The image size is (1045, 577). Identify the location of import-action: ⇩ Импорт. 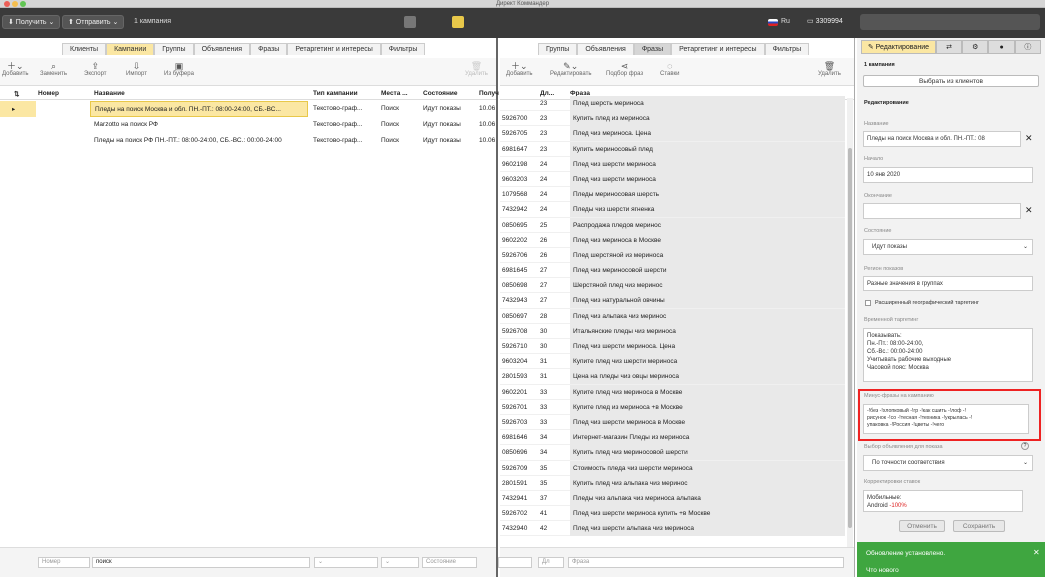
(136, 69).